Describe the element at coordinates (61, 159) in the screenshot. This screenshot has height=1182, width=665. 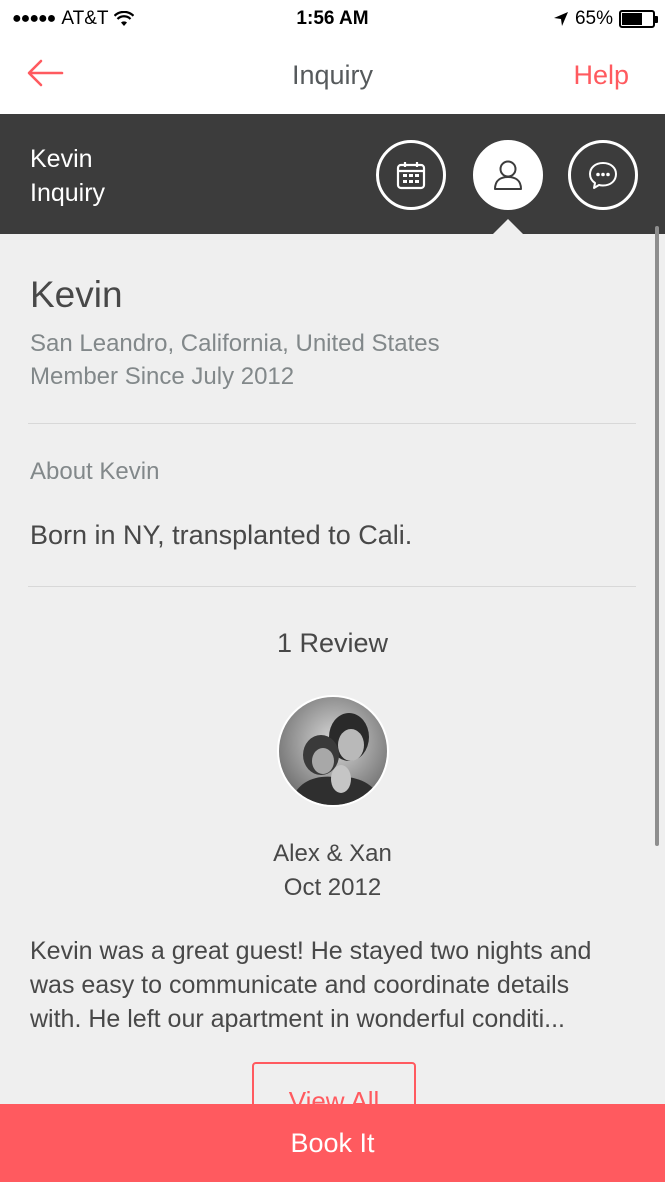
I see `guest-name: Kevin` at that location.